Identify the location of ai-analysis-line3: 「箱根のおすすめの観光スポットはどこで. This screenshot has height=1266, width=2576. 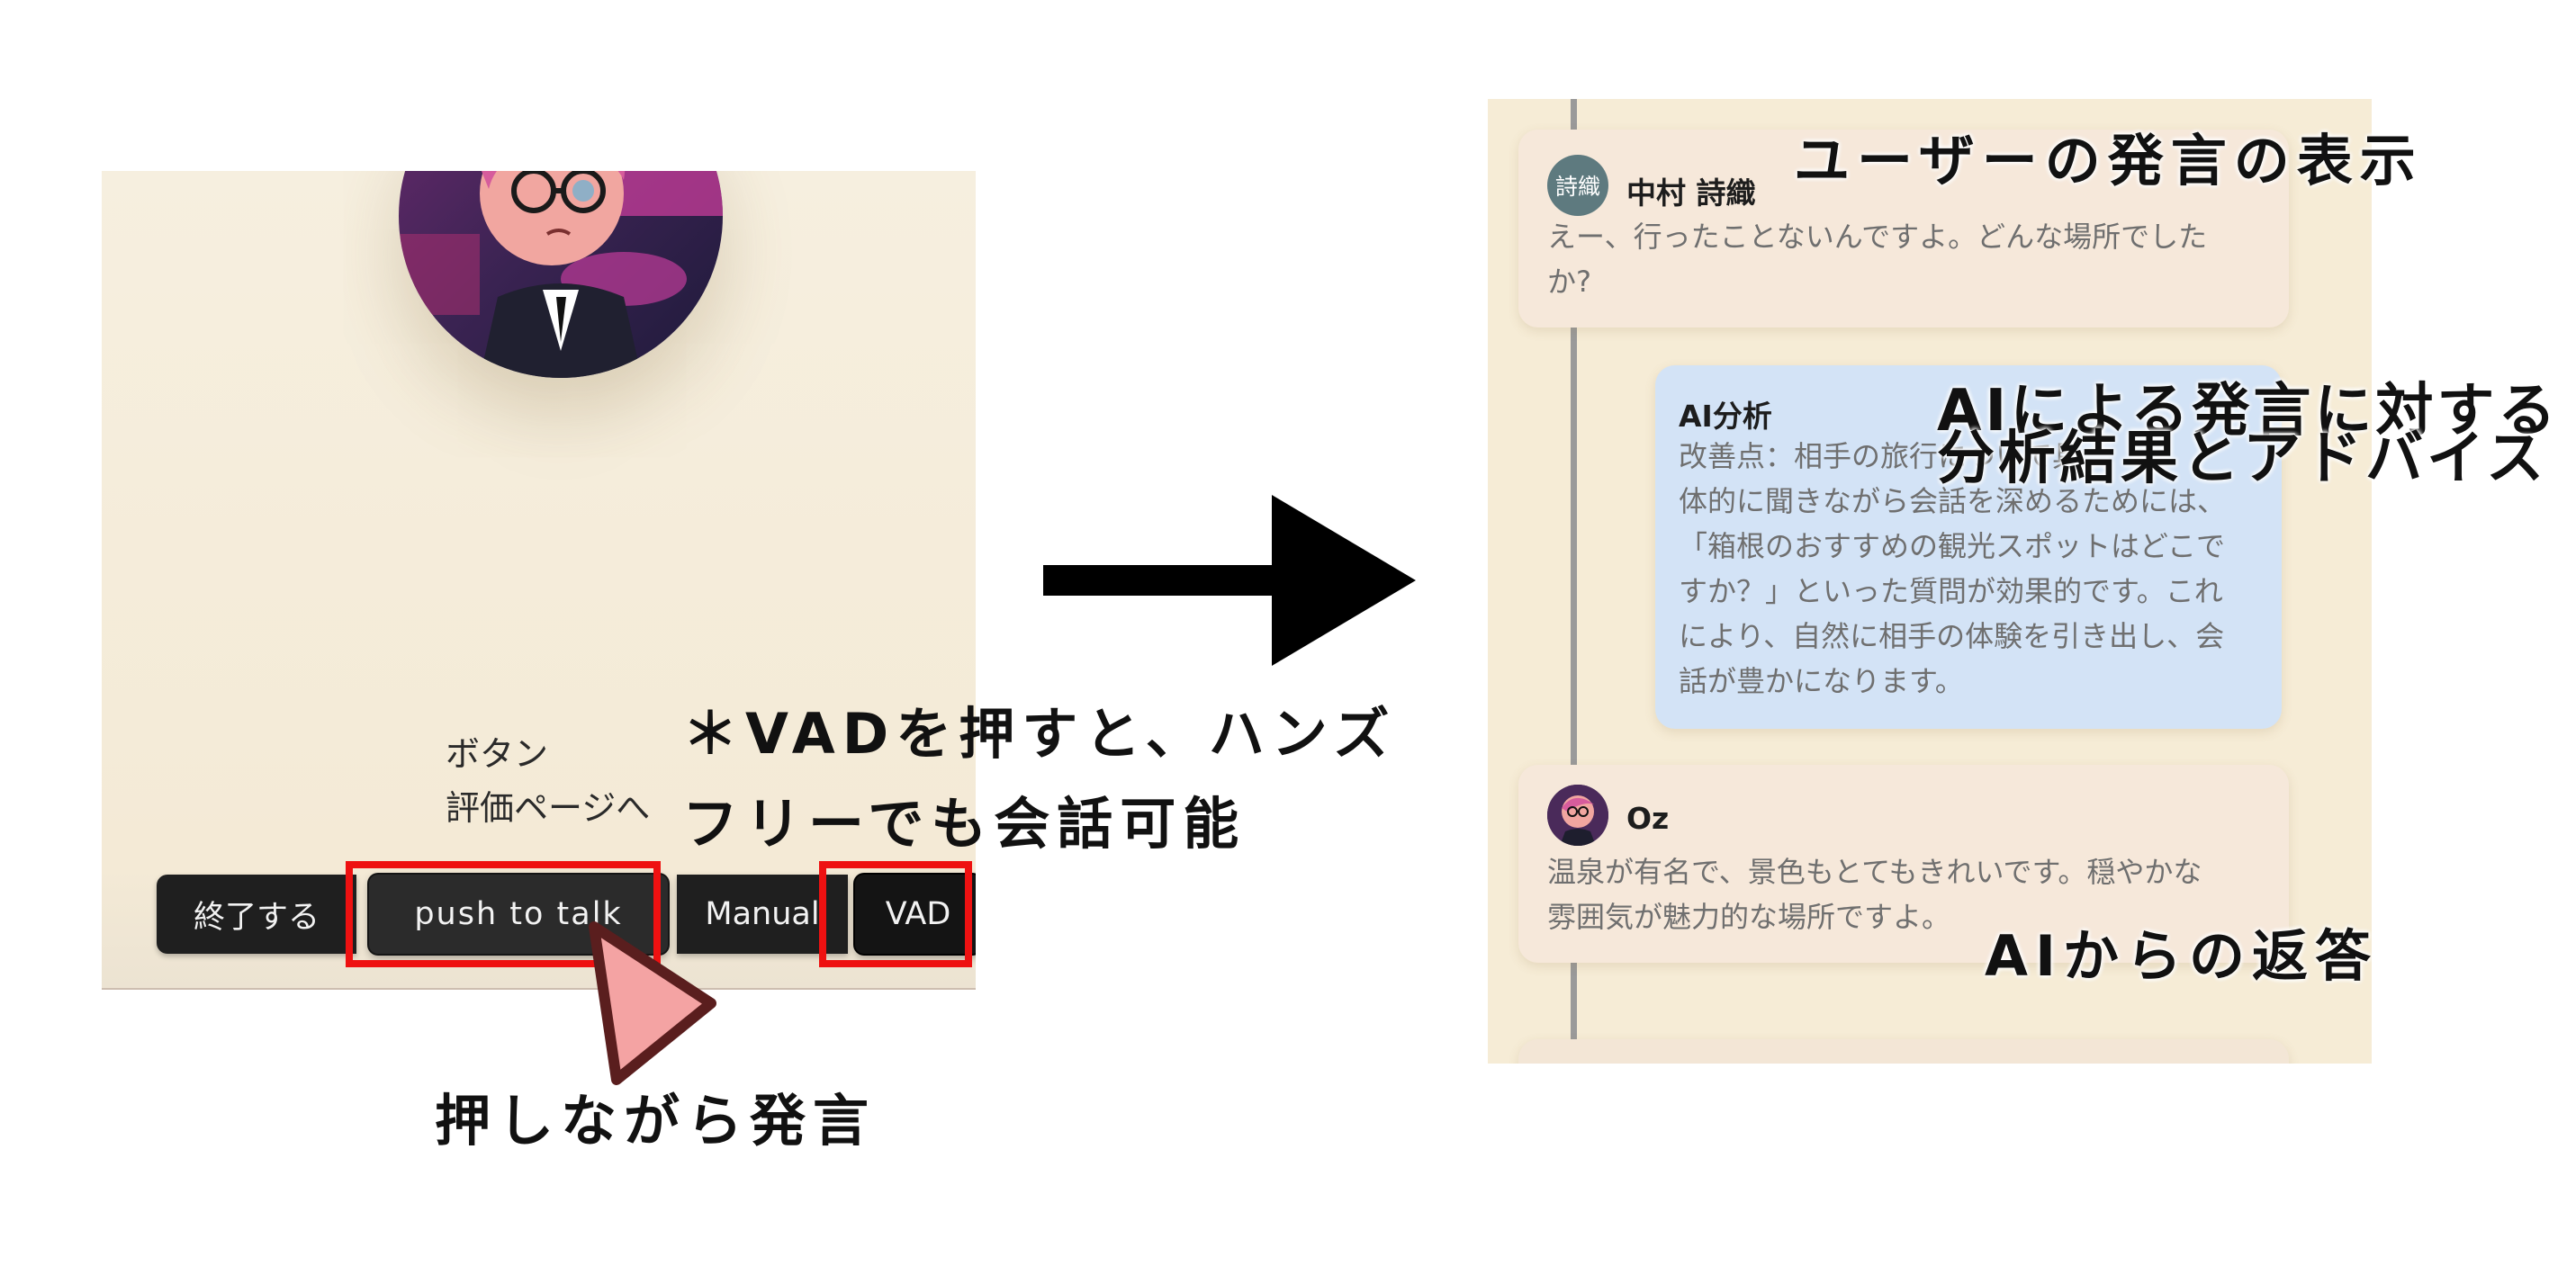
(1952, 546).